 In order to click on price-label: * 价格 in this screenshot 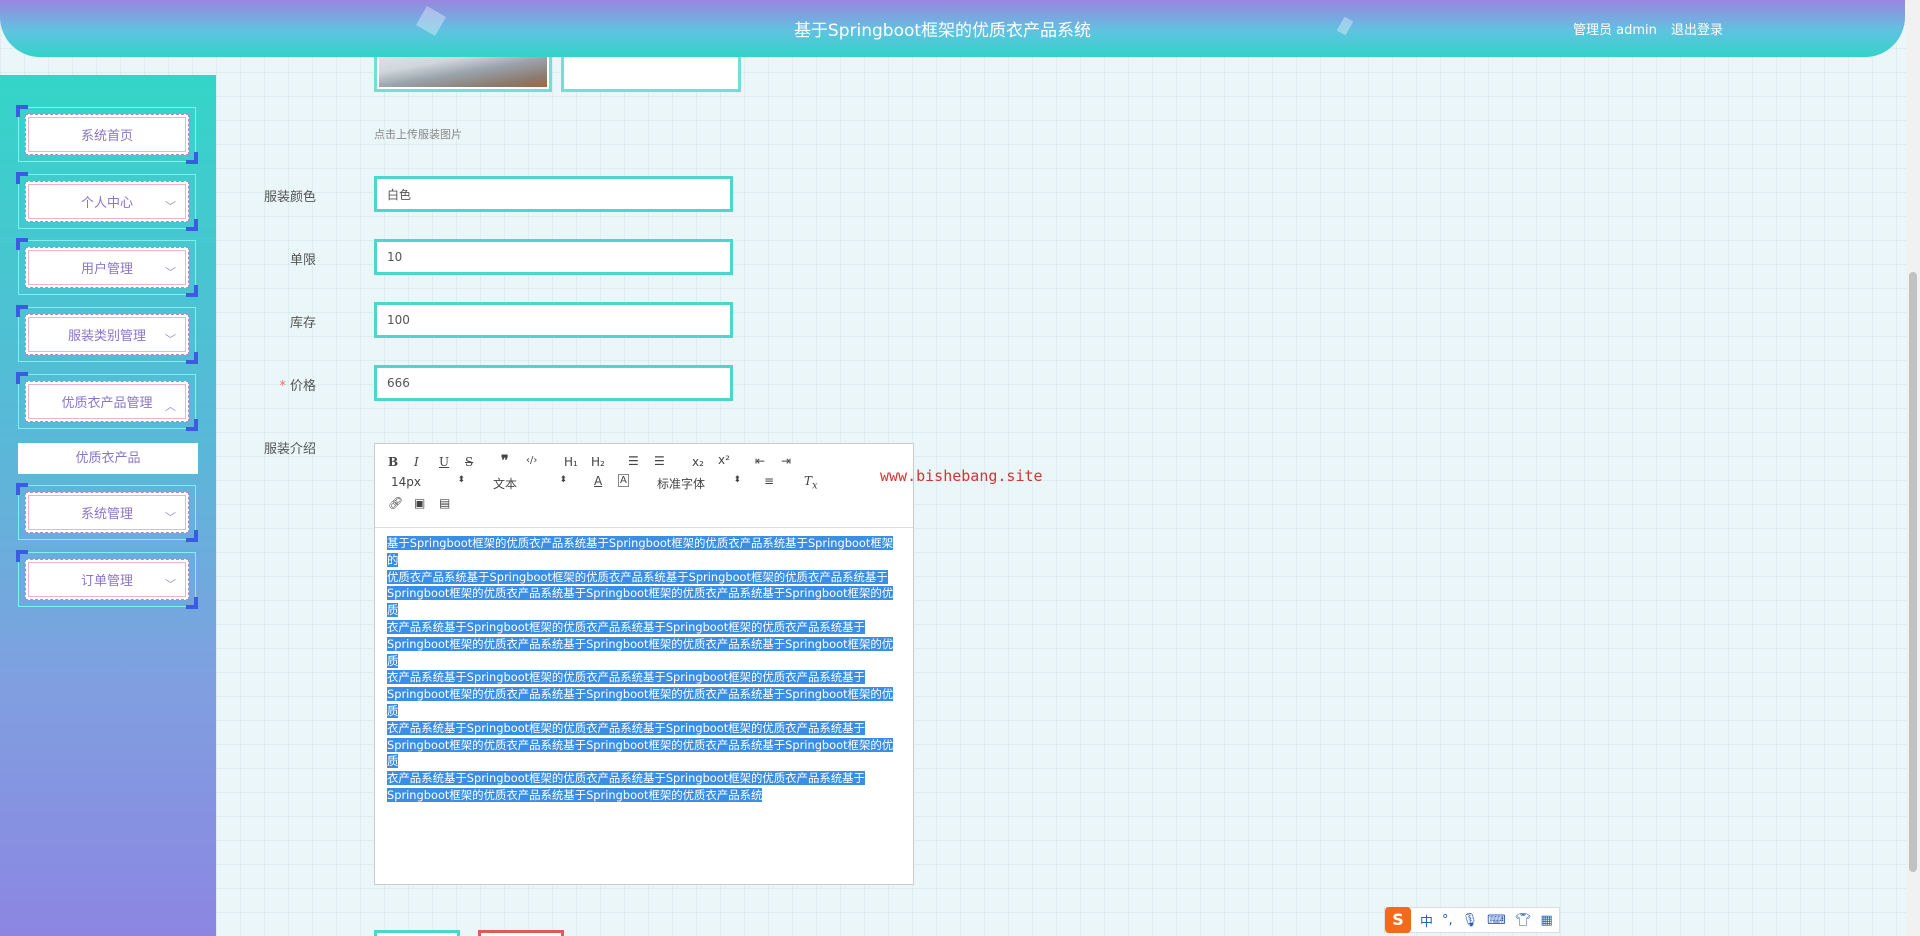, I will do `click(266, 384)`.